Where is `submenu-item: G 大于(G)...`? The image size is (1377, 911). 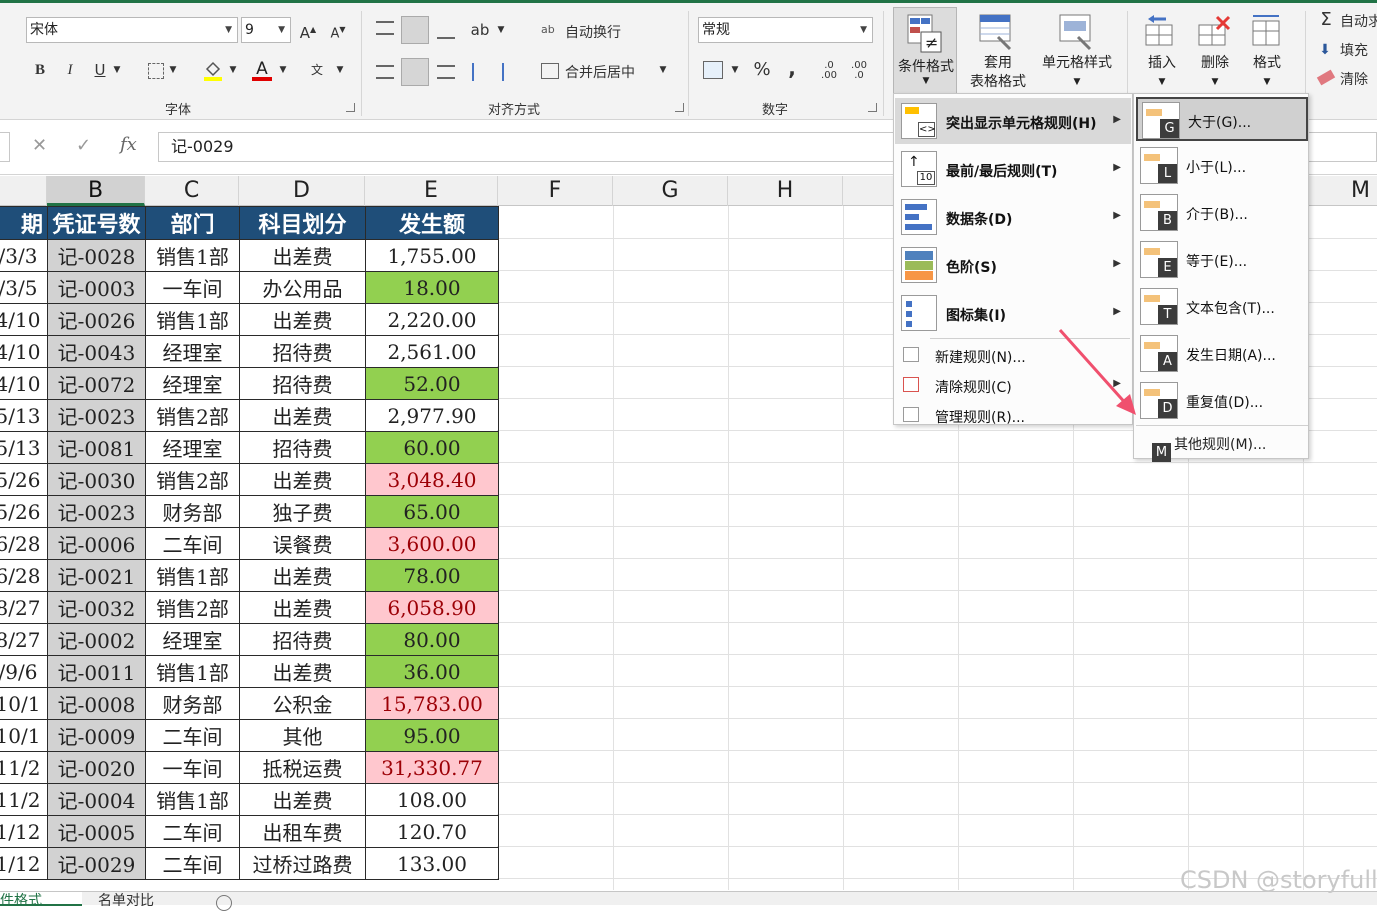
submenu-item: G 大于(G)... is located at coordinates (1222, 119).